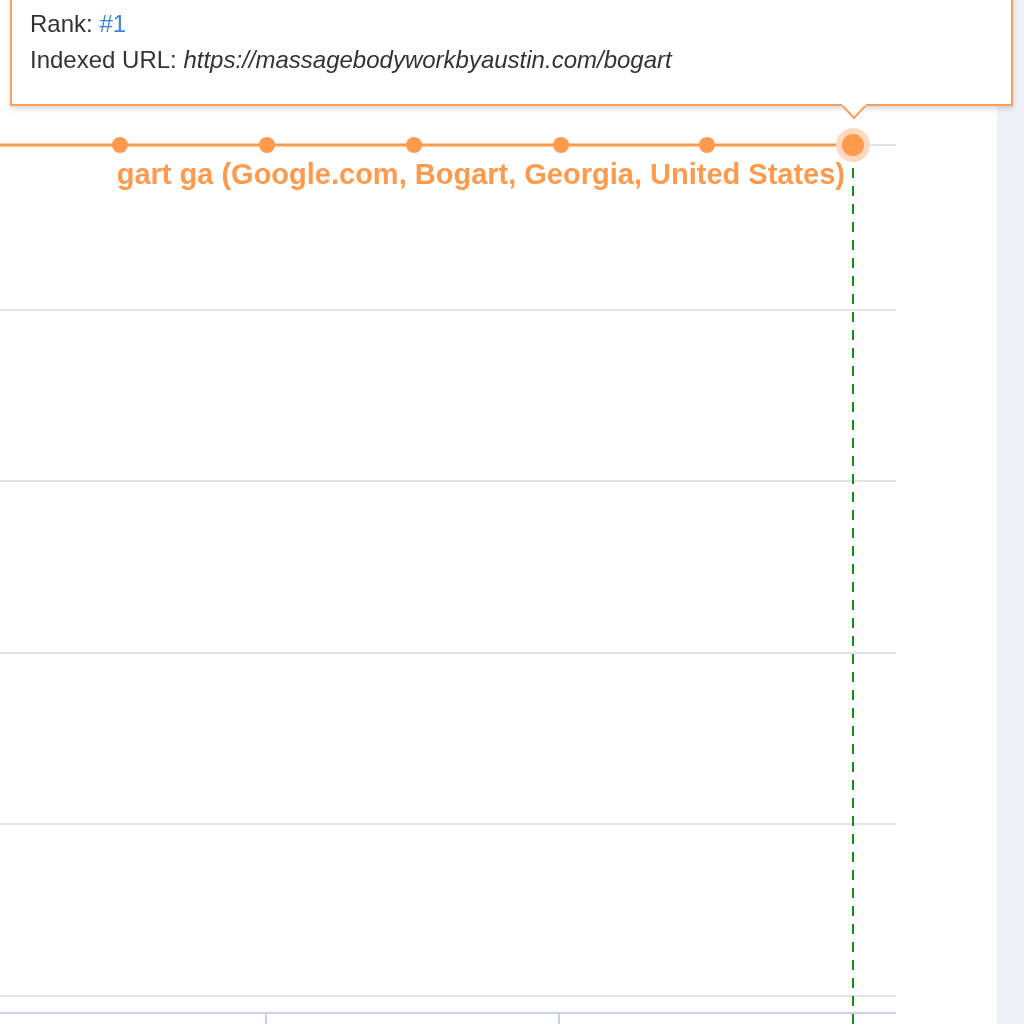  Describe the element at coordinates (113, 23) in the screenshot. I see `rank-value: #1` at that location.